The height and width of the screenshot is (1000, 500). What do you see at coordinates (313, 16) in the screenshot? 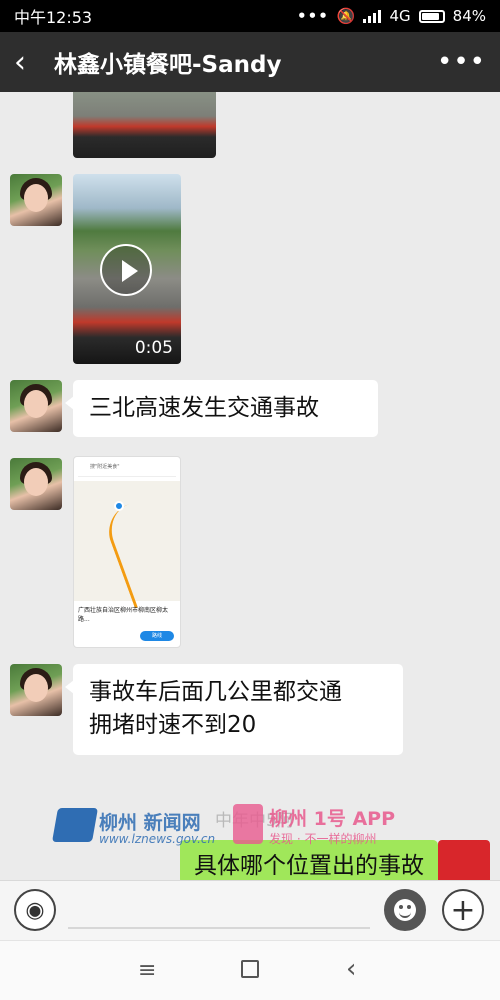
I see `more-dots-icon: •••` at bounding box center [313, 16].